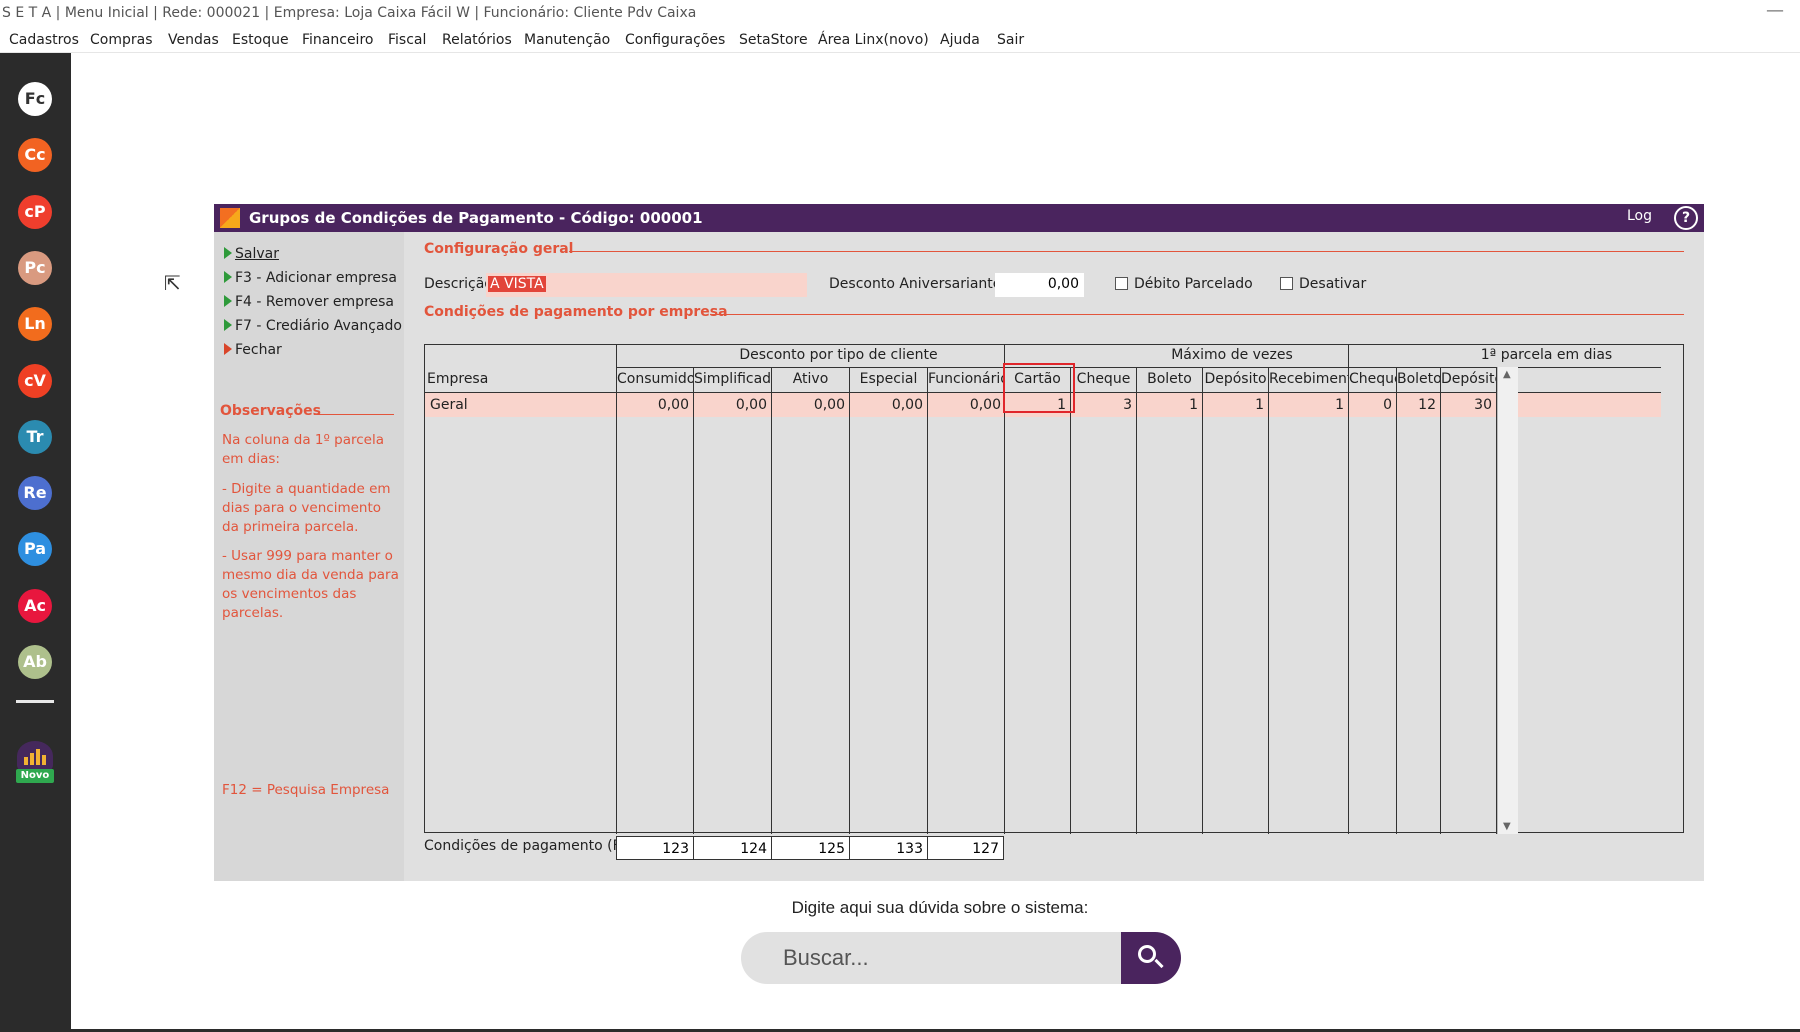 The image size is (1800, 1032). Describe the element at coordinates (1010, 40) in the screenshot. I see `menu-sair: Sair` at that location.